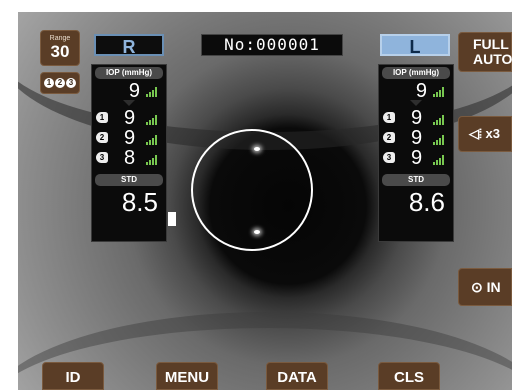 Image resolution: width=512 pixels, height=390 pixels. I want to click on cls-button: CLS, so click(409, 376).